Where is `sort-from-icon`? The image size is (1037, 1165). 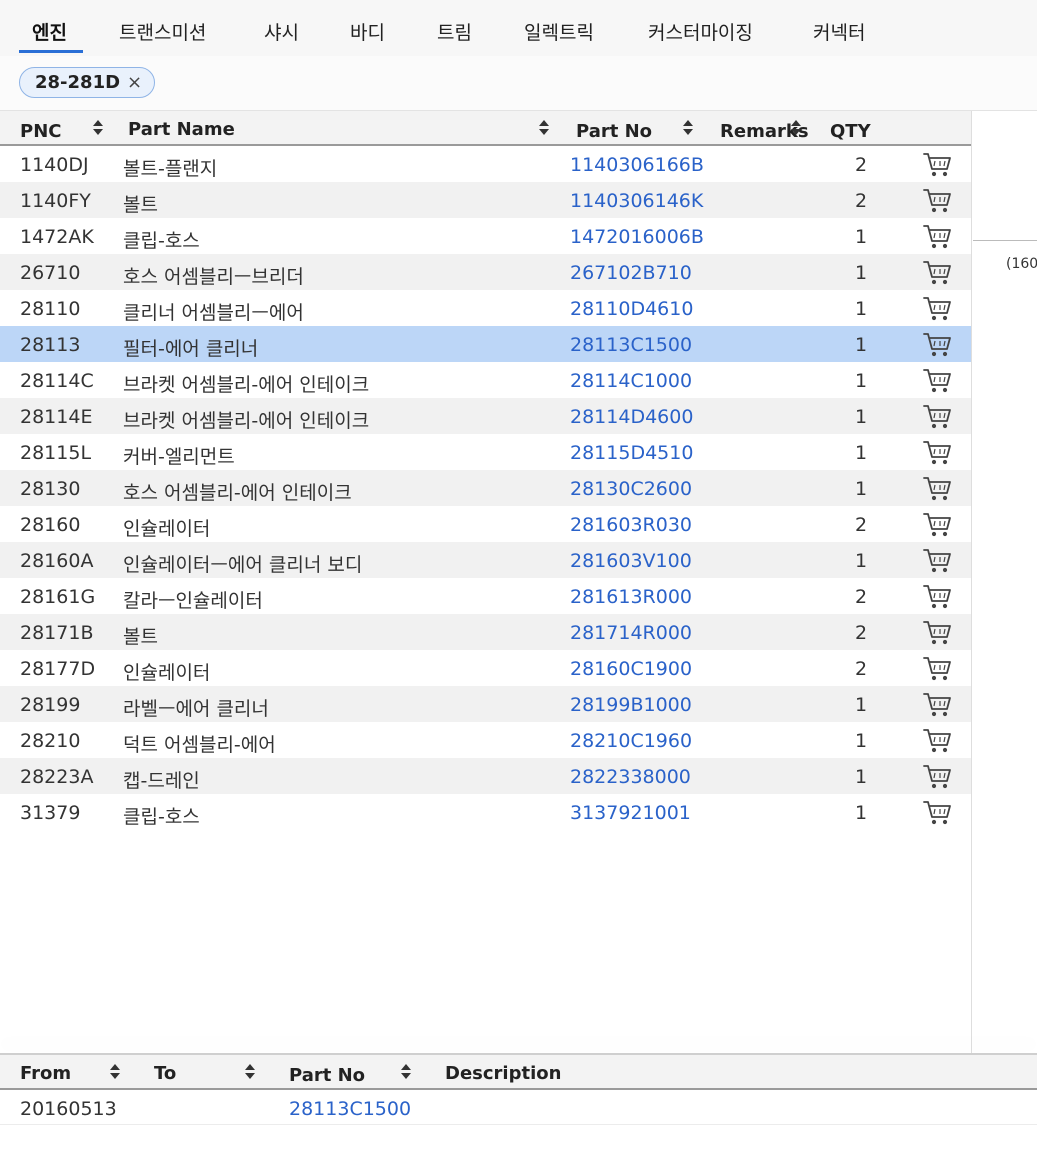
sort-from-icon is located at coordinates (115, 1072).